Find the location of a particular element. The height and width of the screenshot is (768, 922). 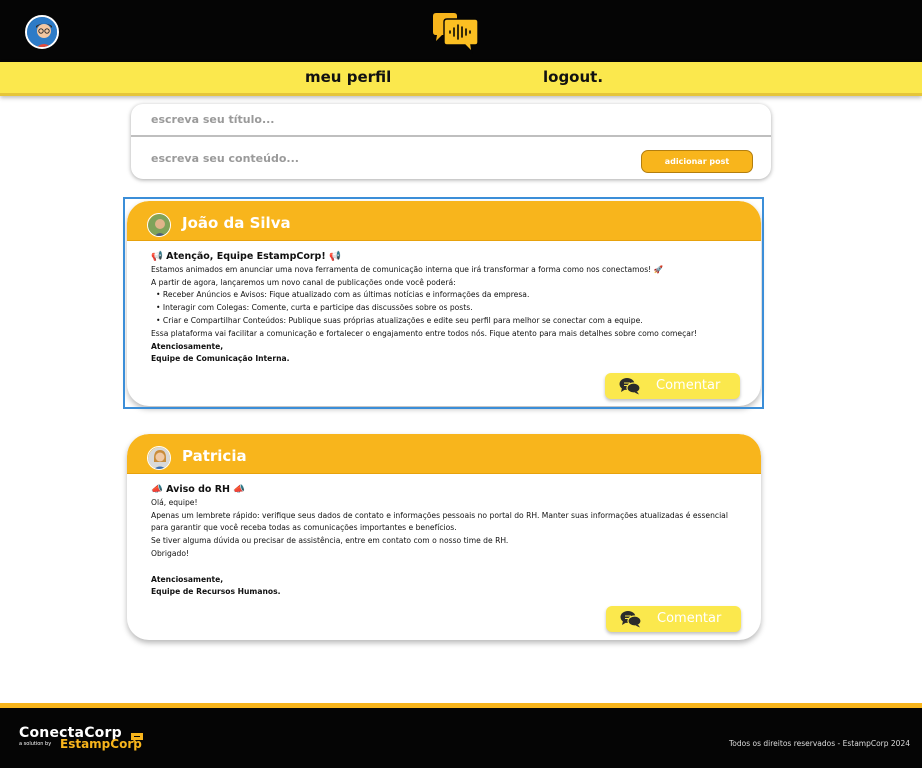

post-title: 📣 Aviso do RH 📣 is located at coordinates (198, 489).